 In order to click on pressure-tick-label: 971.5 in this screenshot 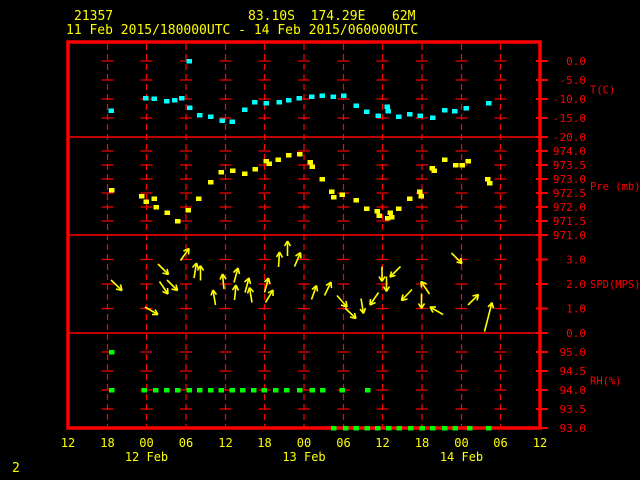, I will do `click(569, 221)`.